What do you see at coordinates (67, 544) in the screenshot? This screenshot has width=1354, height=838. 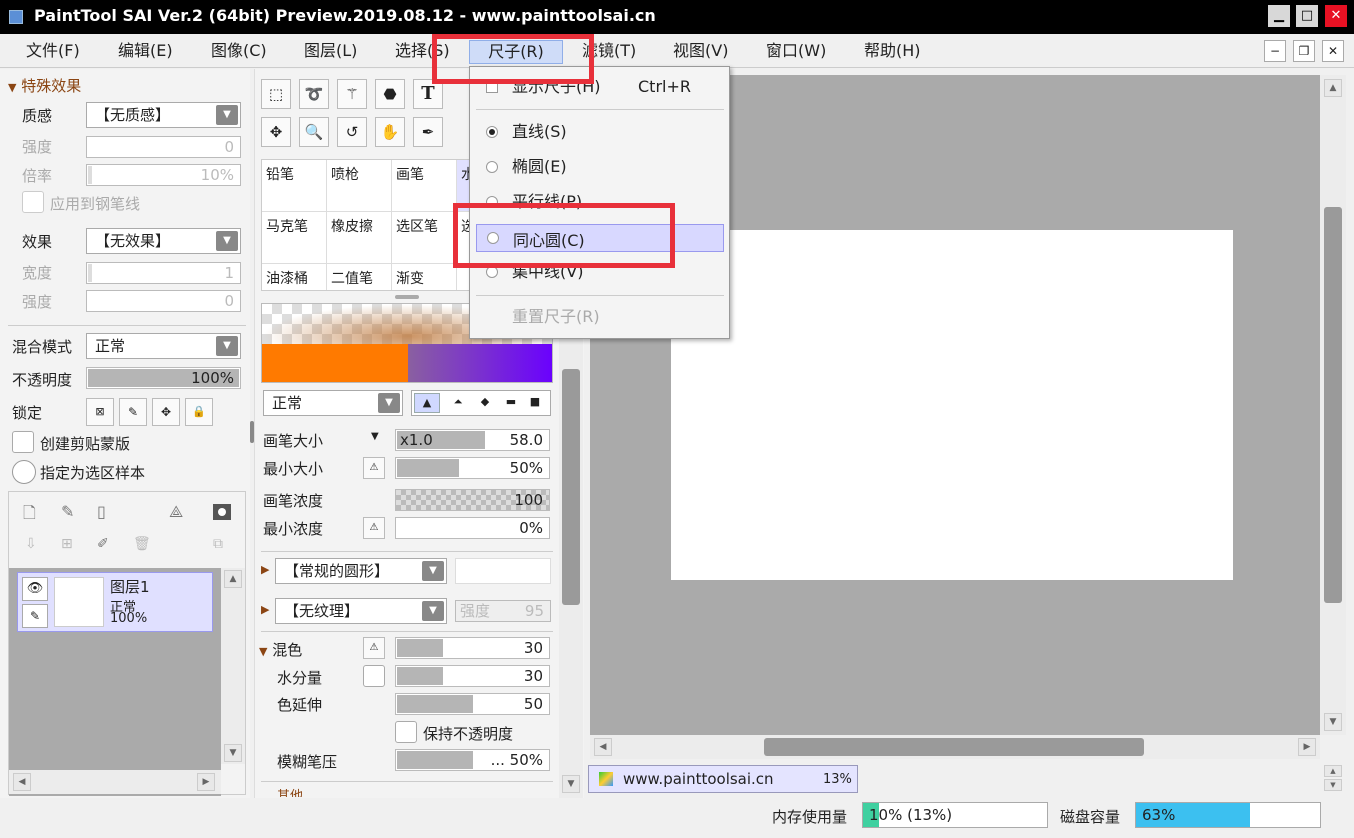 I see `add-layer-icon: ⊞` at bounding box center [67, 544].